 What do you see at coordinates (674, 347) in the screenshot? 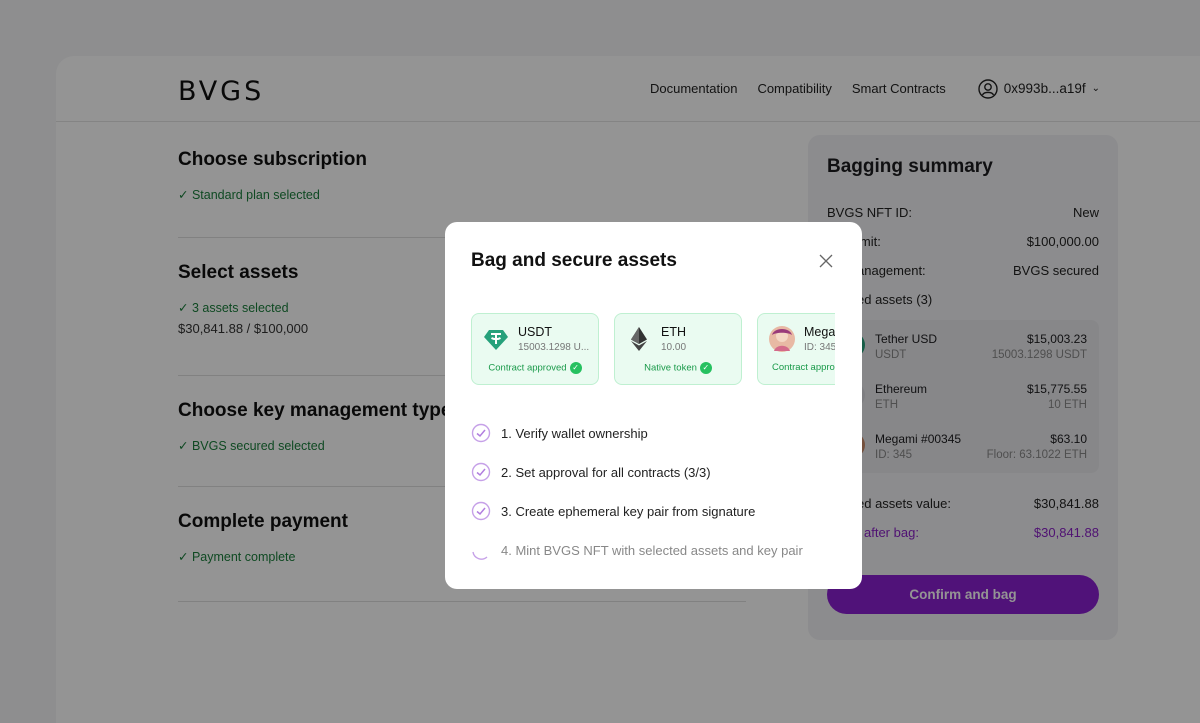
I see `card-amount: 10.00` at bounding box center [674, 347].